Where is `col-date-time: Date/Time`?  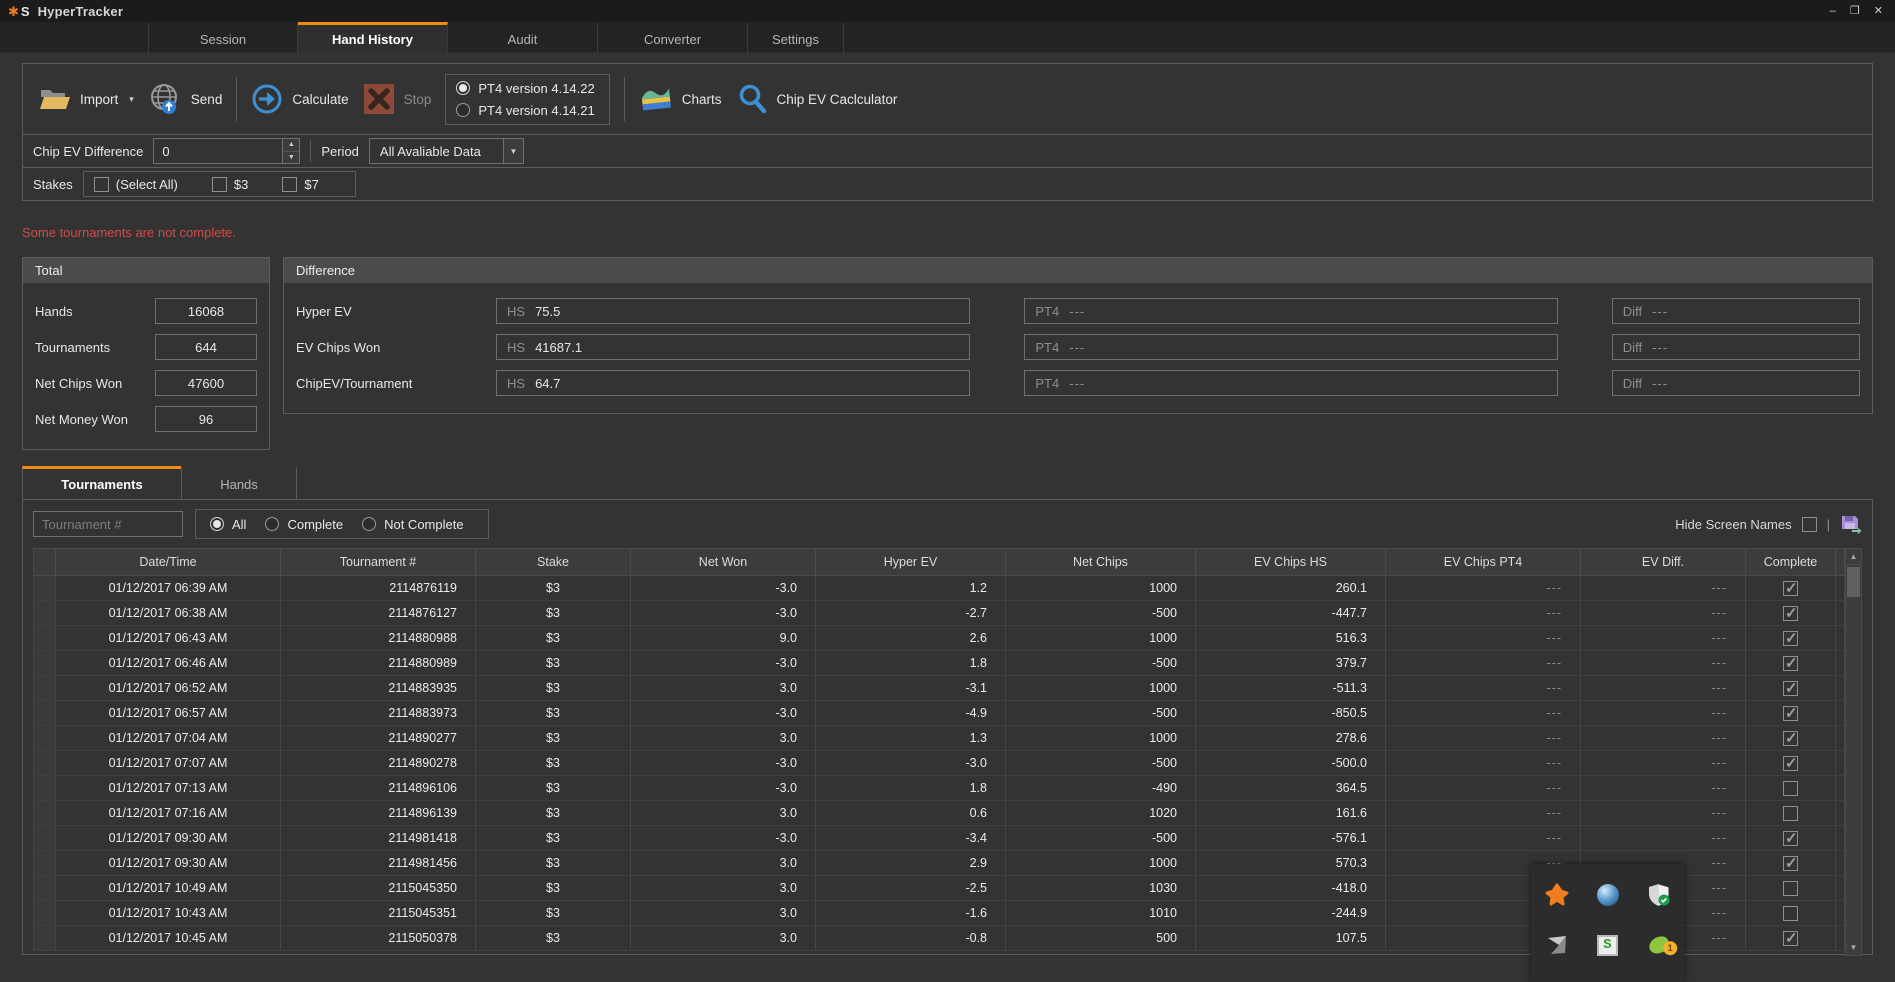 col-date-time: Date/Time is located at coordinates (168, 562).